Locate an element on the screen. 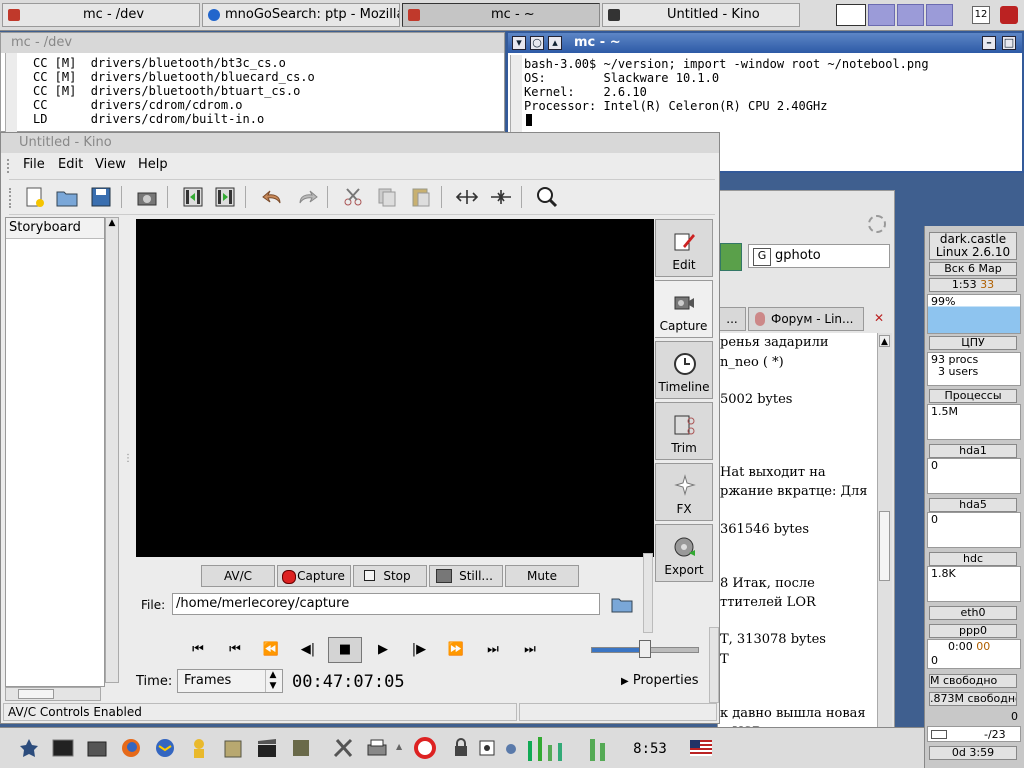 This screenshot has width=1024, height=768. maximize-icon: □ is located at coordinates (1009, 43).